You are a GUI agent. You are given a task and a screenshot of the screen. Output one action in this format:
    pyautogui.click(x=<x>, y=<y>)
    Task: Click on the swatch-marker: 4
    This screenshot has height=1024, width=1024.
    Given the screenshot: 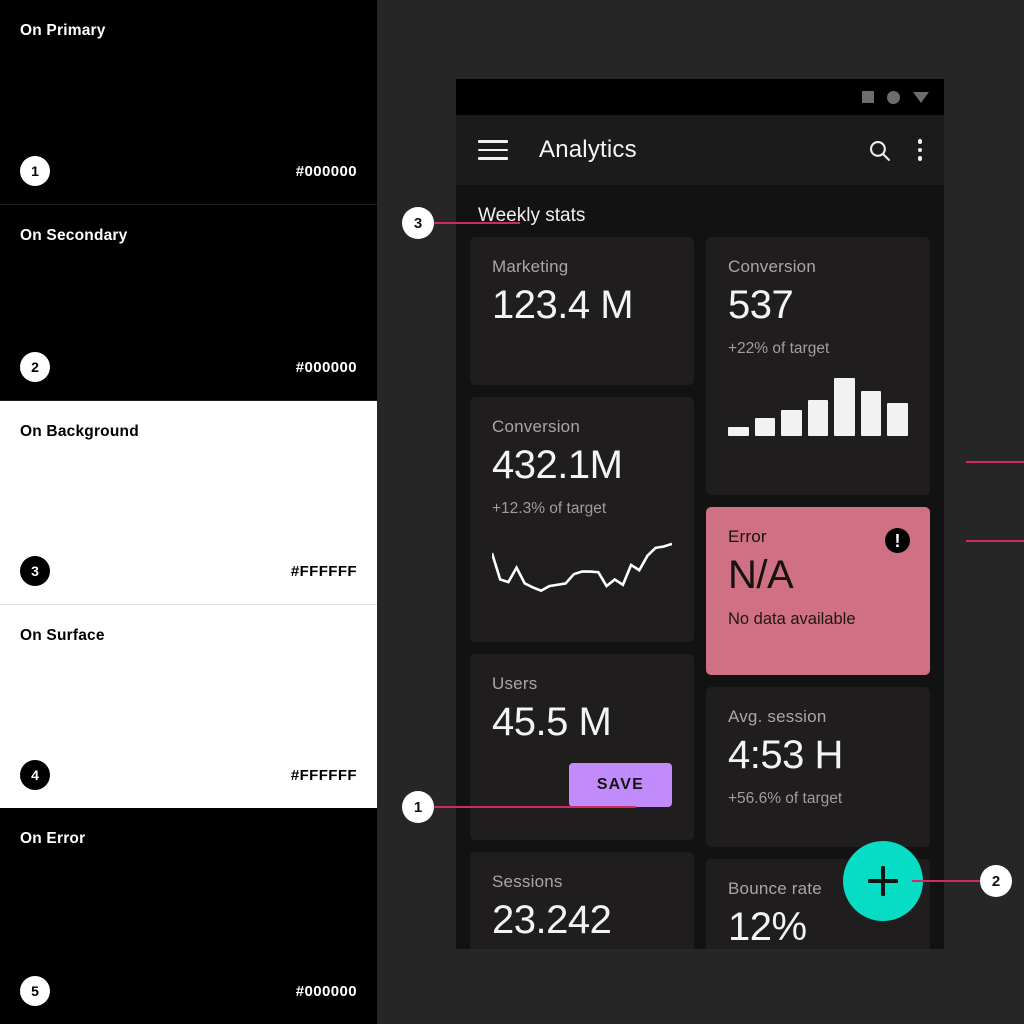 What is the action you would take?
    pyautogui.click(x=35, y=775)
    